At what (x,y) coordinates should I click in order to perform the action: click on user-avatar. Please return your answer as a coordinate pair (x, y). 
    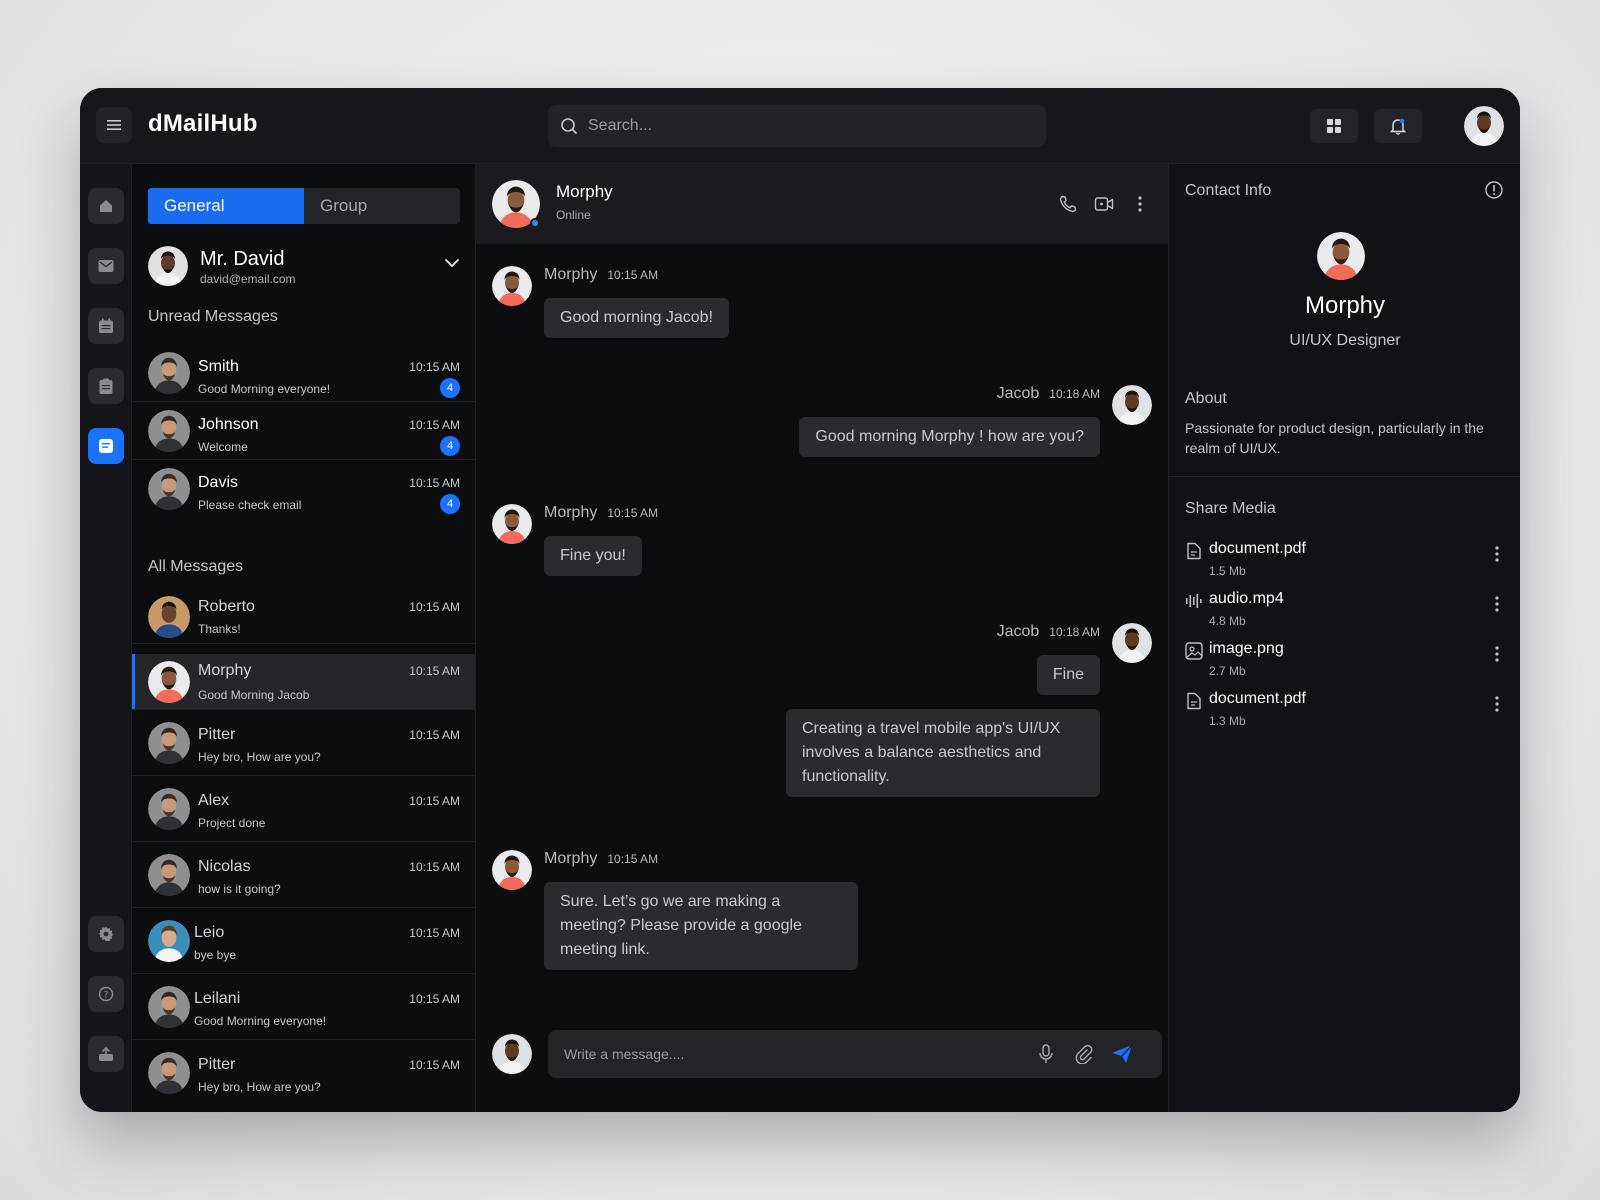
    Looking at the image, I should click on (1484, 126).